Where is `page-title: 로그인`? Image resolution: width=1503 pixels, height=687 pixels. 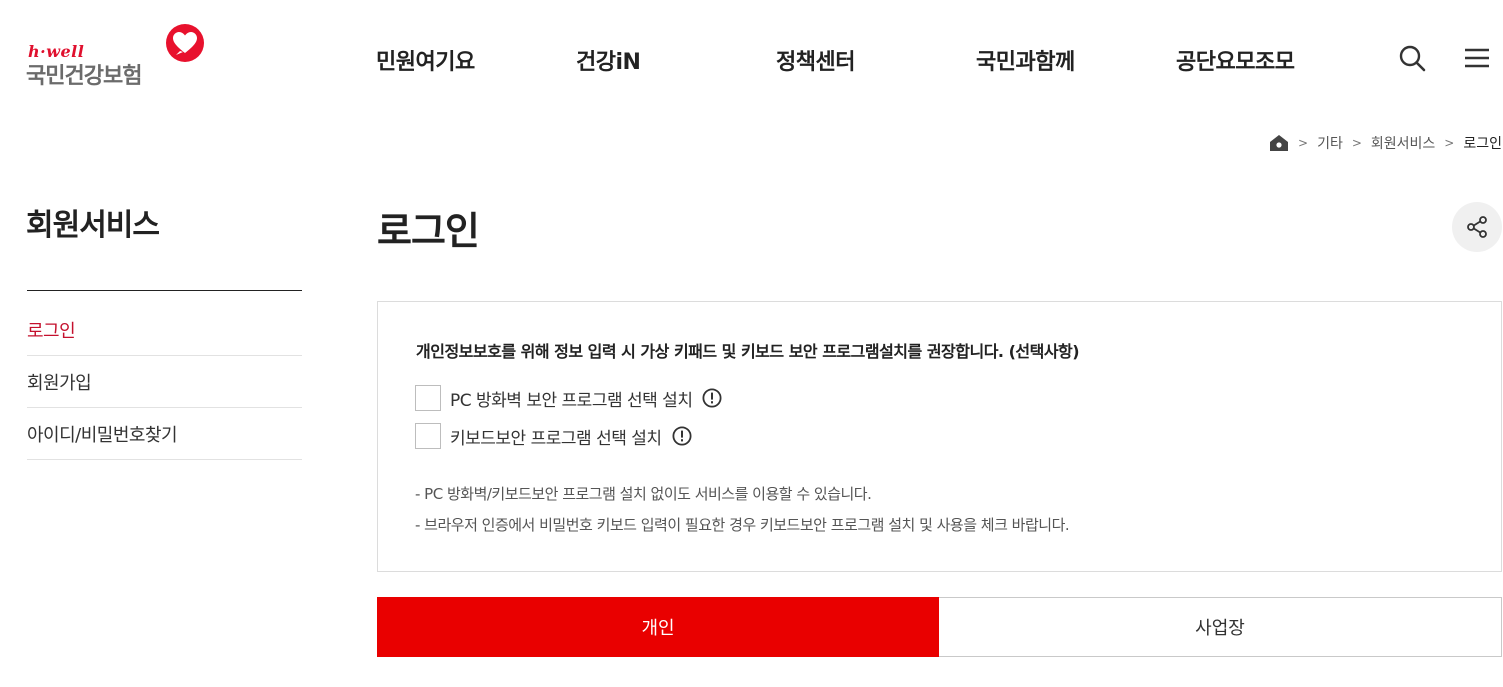
page-title: 로그인 is located at coordinates (428, 231).